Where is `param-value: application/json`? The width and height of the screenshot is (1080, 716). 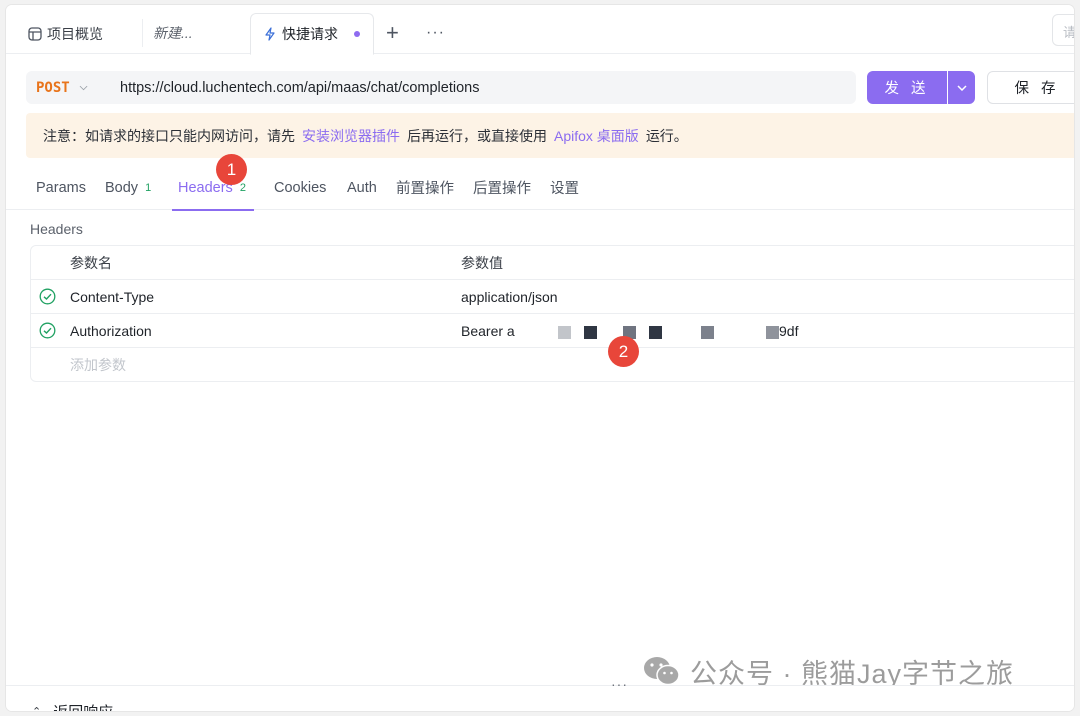 param-value: application/json is located at coordinates (509, 297).